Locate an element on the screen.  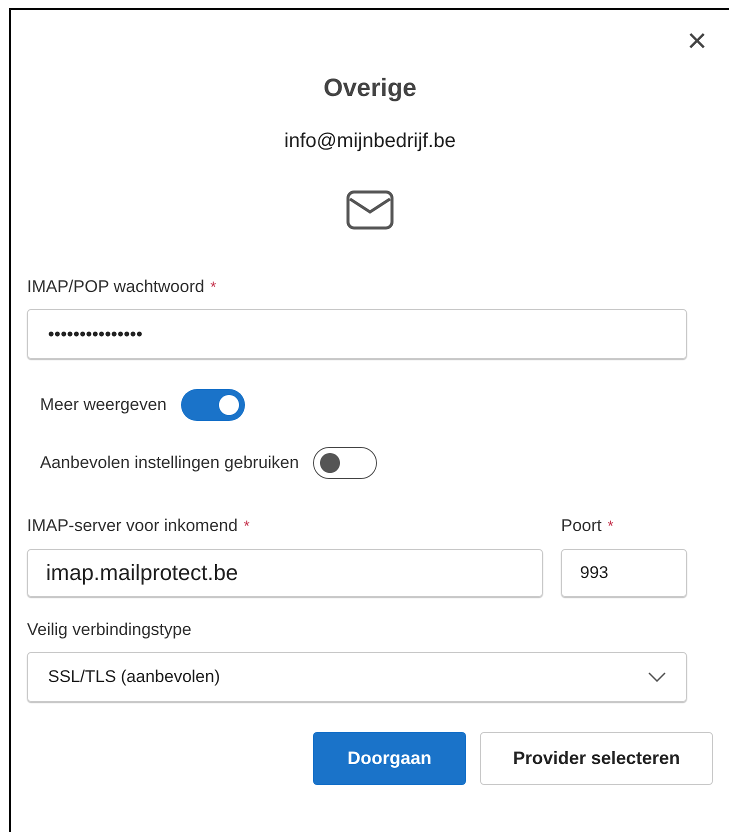
toggle-label: Meer weergeven is located at coordinates (103, 405).